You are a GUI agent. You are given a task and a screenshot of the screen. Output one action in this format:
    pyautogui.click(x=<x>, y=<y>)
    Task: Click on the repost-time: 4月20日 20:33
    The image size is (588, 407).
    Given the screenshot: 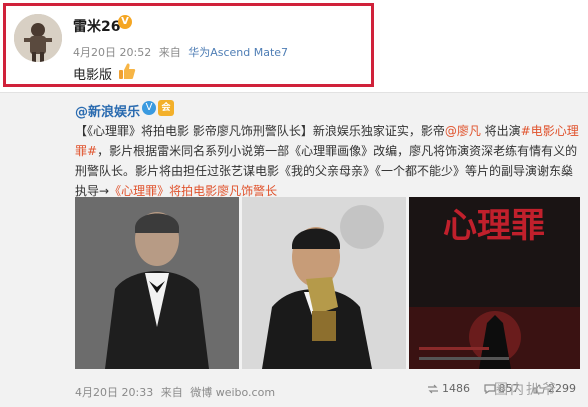 What is the action you would take?
    pyautogui.click(x=114, y=392)
    